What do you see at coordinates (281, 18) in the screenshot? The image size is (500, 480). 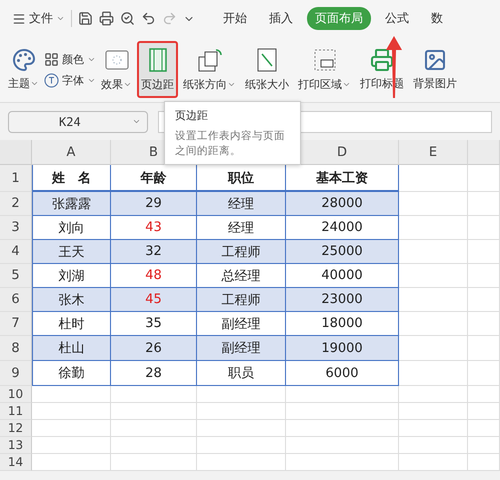 I see `ribbon-tab: 插入` at bounding box center [281, 18].